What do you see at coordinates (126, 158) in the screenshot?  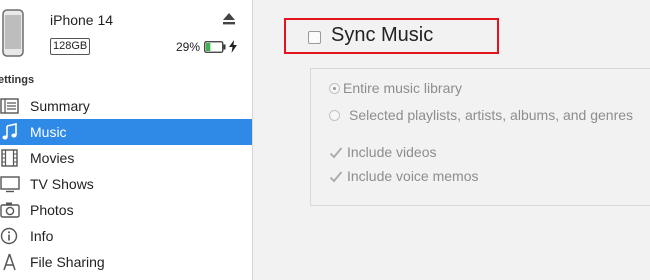 I see `sidebar-item-movies: Movies` at bounding box center [126, 158].